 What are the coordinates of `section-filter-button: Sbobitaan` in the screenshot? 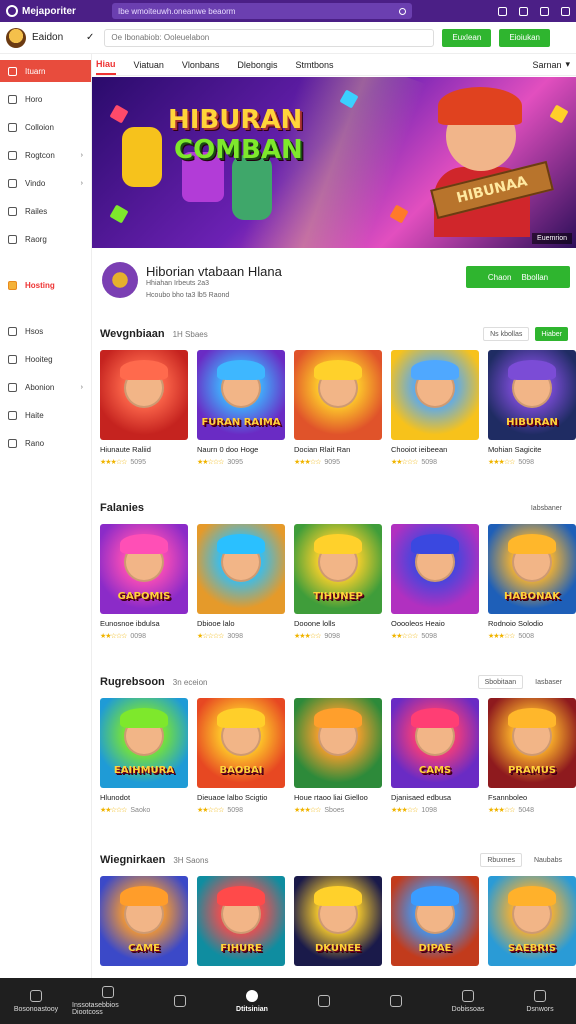 It's located at (500, 682).